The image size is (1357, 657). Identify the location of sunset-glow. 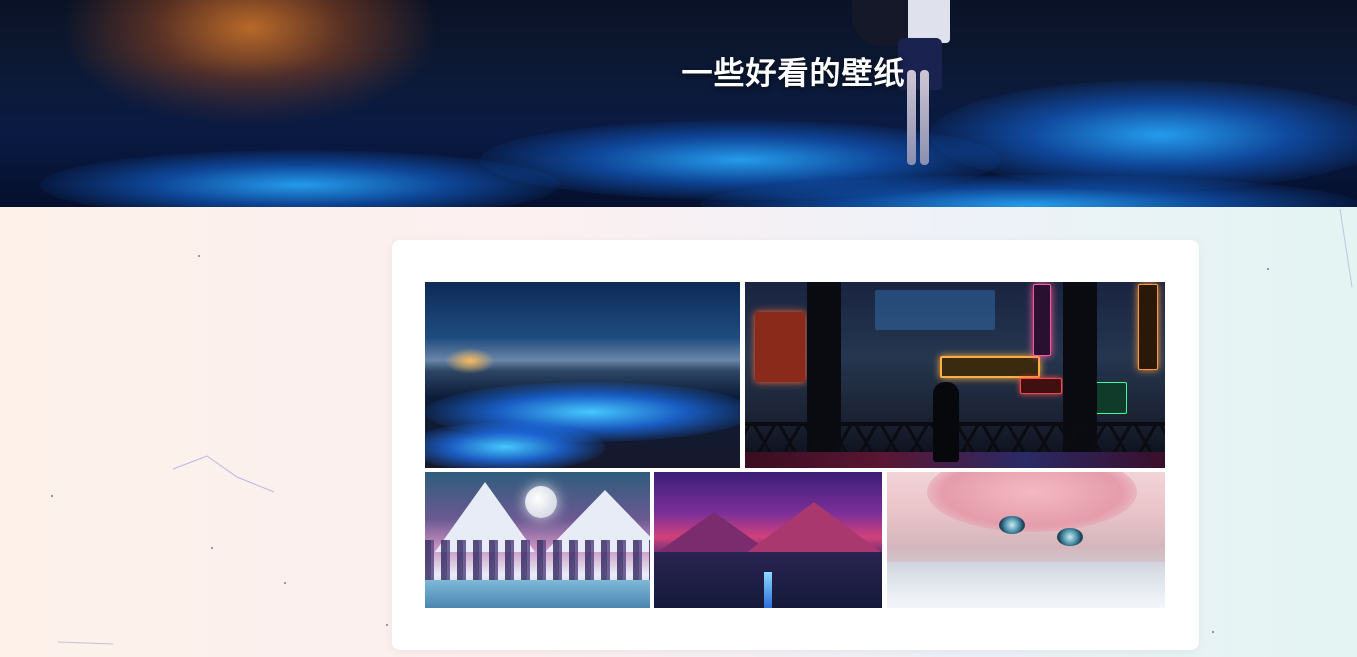
(470, 361).